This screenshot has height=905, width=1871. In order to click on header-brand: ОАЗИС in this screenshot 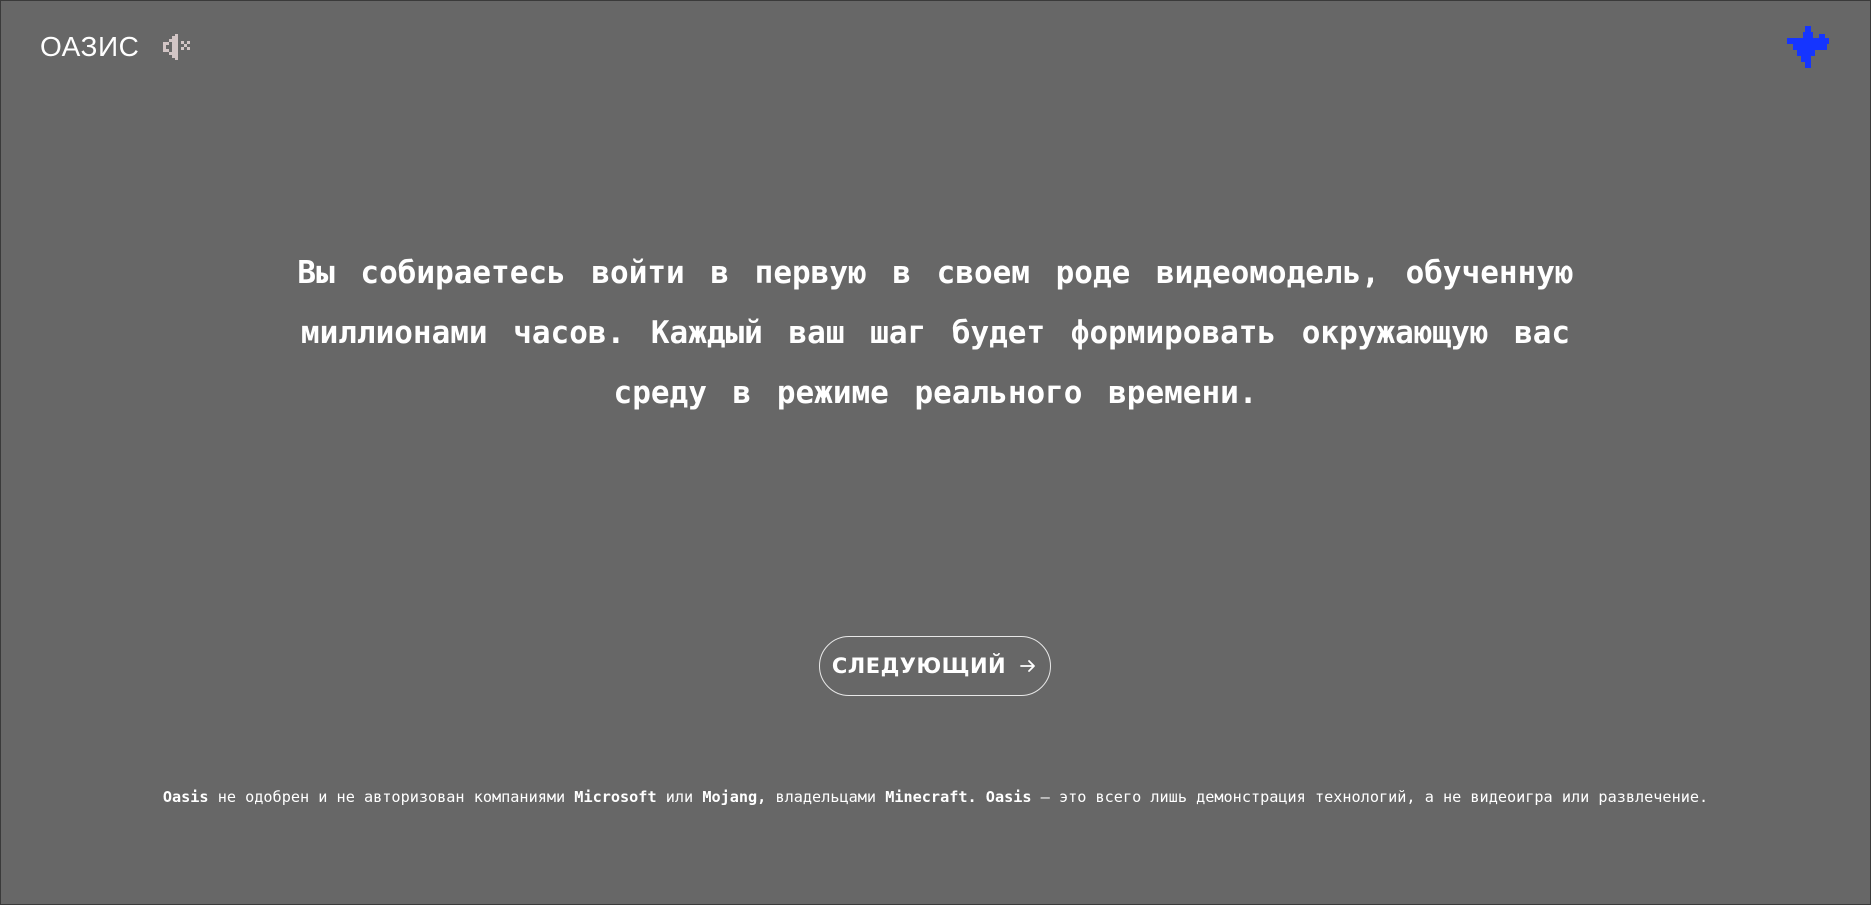, I will do `click(116, 47)`.